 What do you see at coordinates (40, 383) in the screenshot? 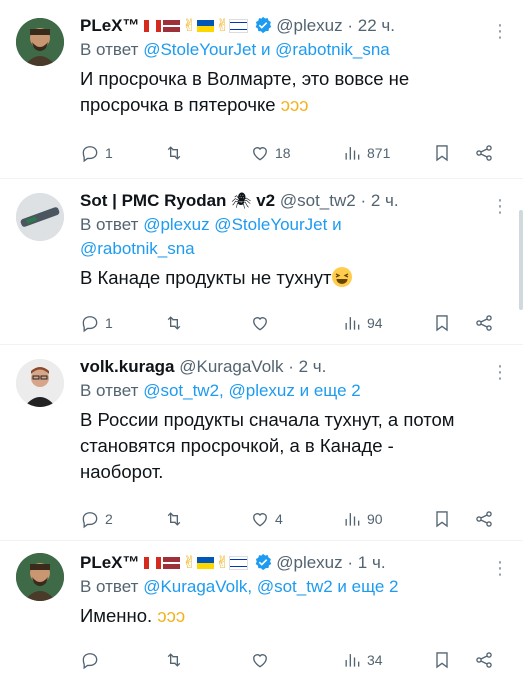
I see `avatar-kuraga` at bounding box center [40, 383].